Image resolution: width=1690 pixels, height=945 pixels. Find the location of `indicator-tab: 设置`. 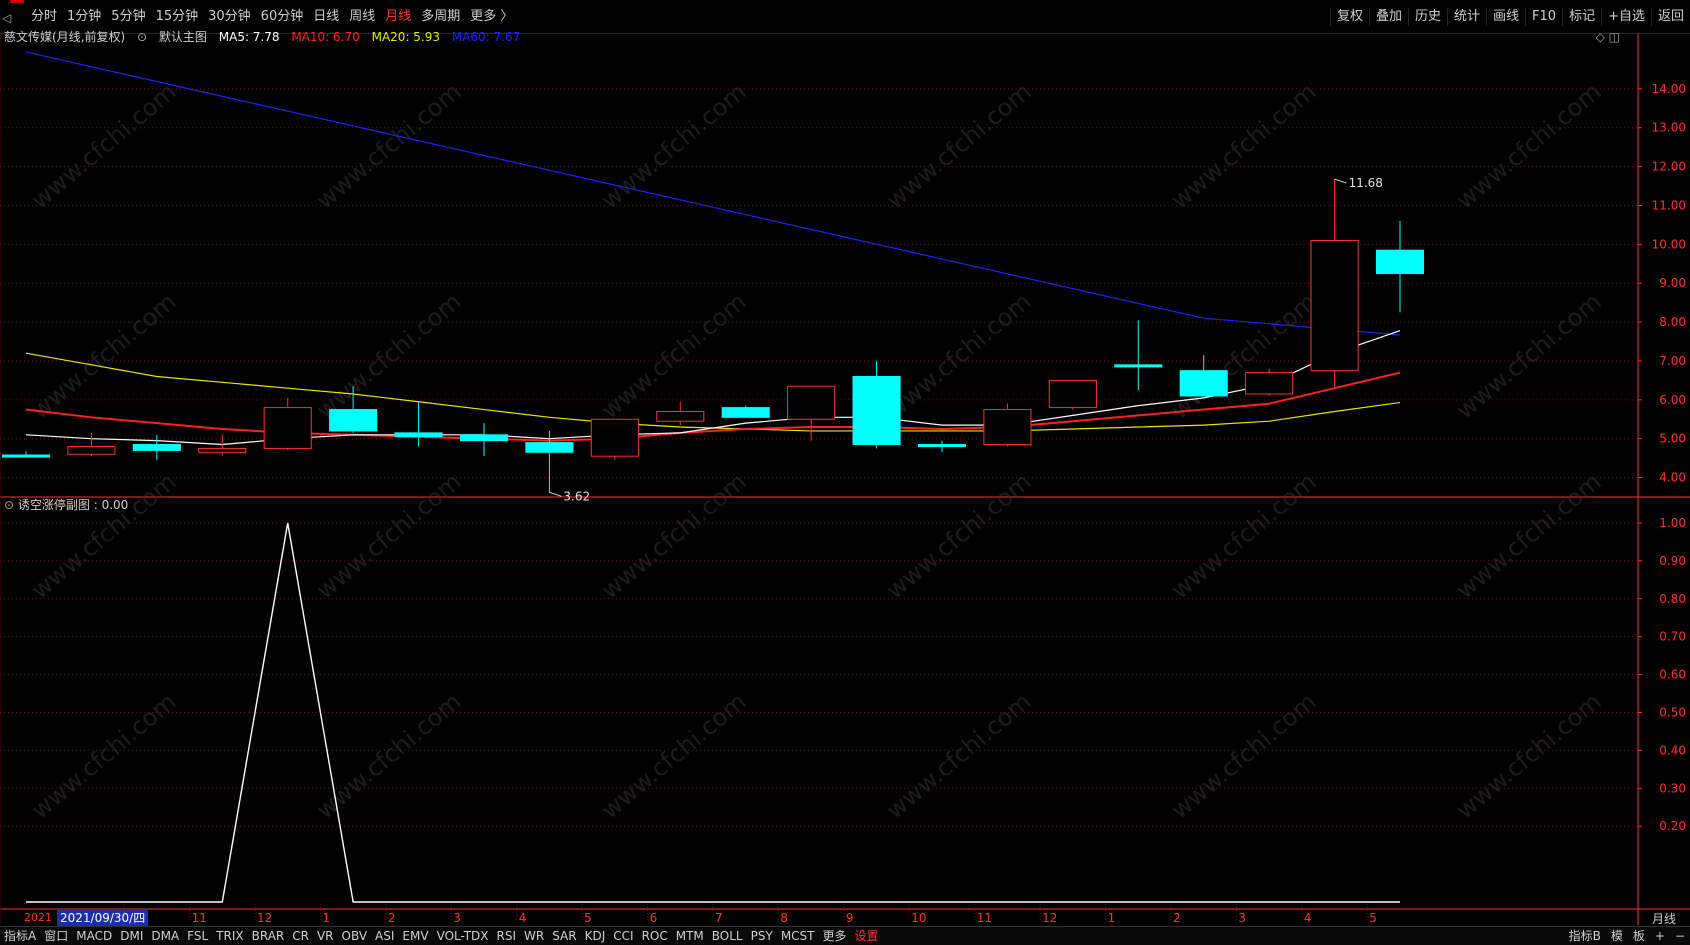

indicator-tab: 设置 is located at coordinates (867, 936).